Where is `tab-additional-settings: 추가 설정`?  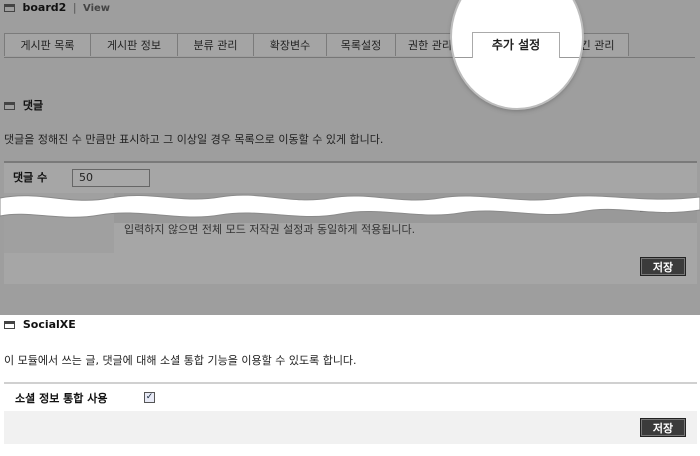
tab-additional-settings: 추가 설정 is located at coordinates (516, 45).